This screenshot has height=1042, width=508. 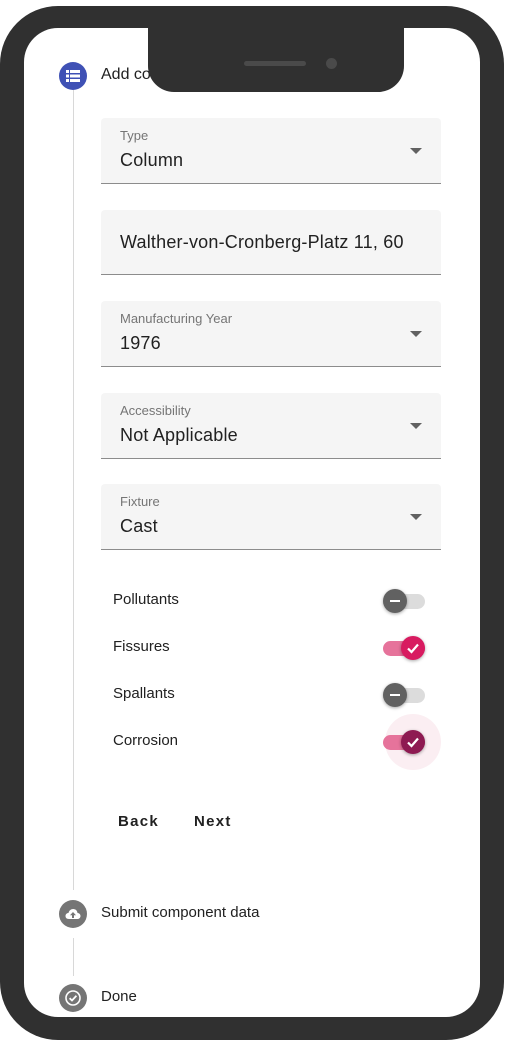 I want to click on type-select: Type Column, so click(x=271, y=151).